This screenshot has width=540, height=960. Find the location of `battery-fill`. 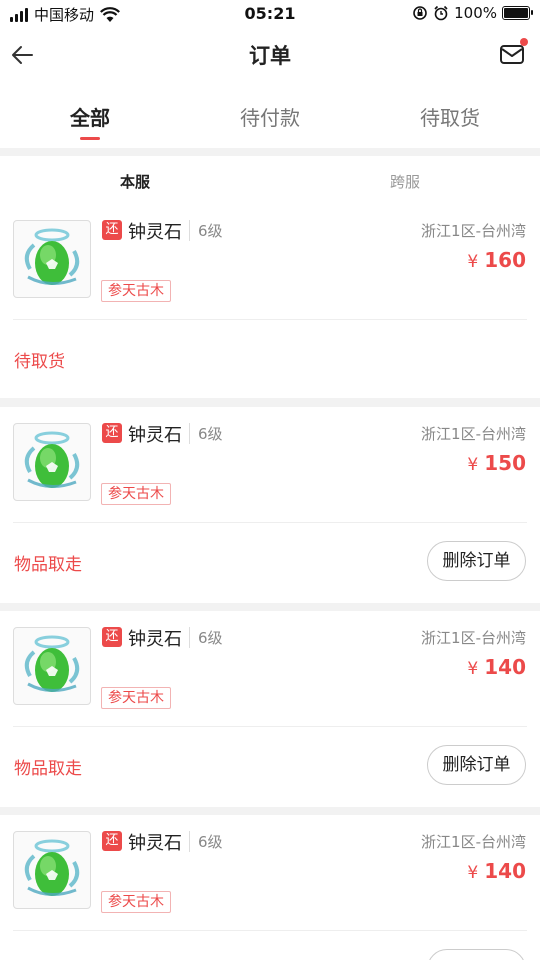

battery-fill is located at coordinates (516, 13).